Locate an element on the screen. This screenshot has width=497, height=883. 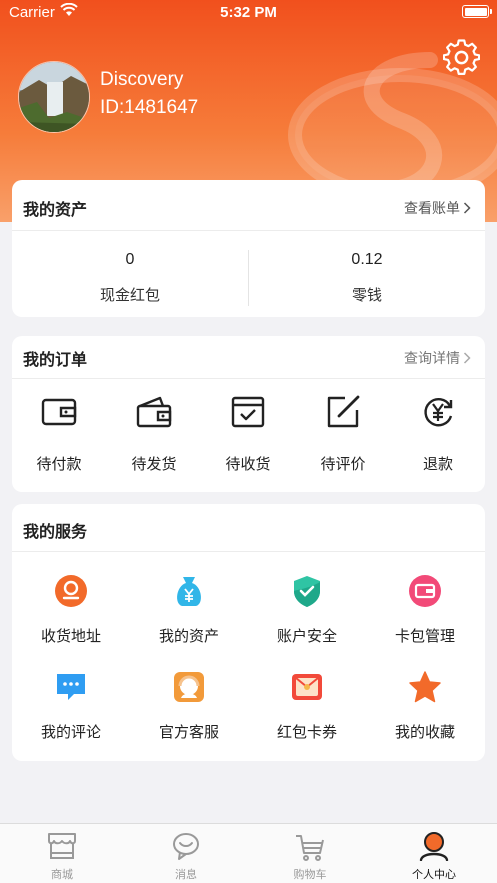
message-icon is located at coordinates (186, 846).